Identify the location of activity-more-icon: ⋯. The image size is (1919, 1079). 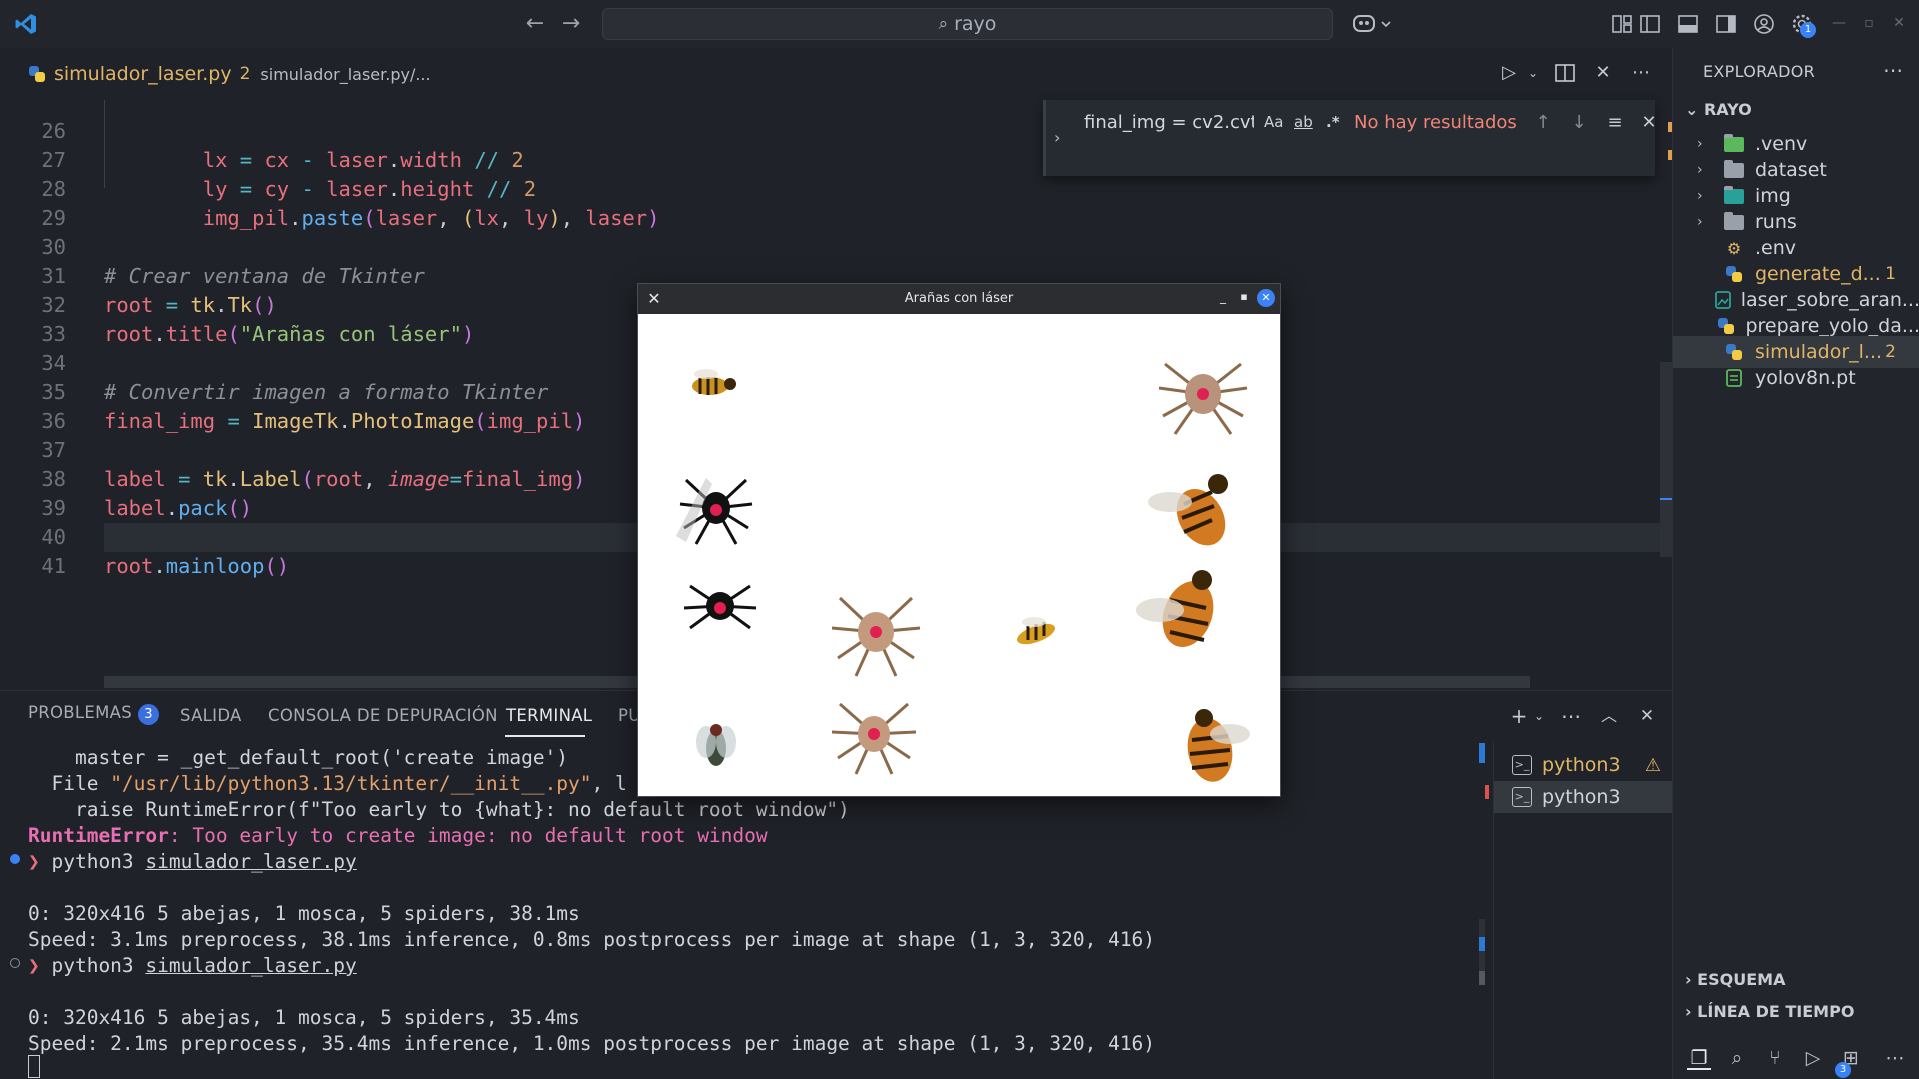
(1895, 1058).